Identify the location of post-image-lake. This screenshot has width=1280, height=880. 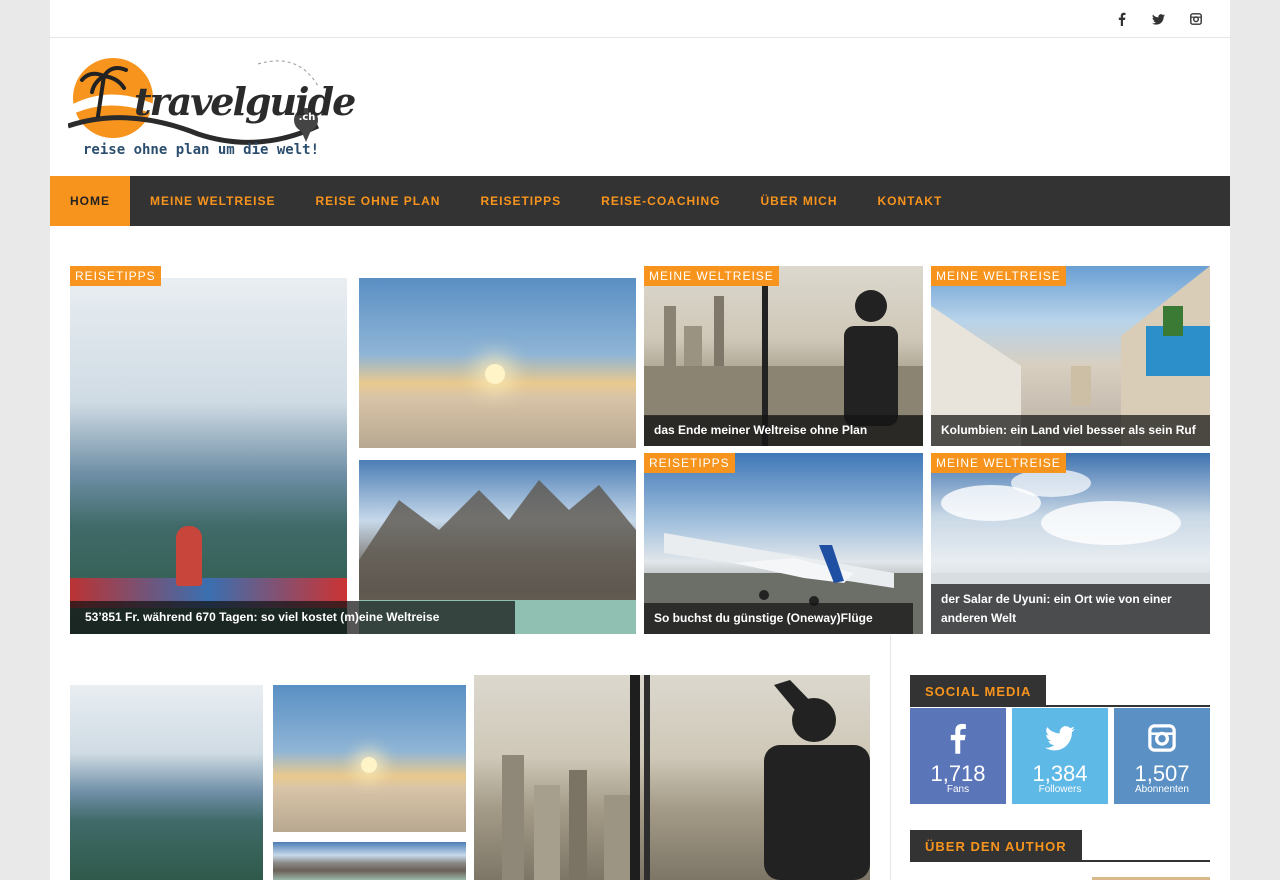
(208, 456).